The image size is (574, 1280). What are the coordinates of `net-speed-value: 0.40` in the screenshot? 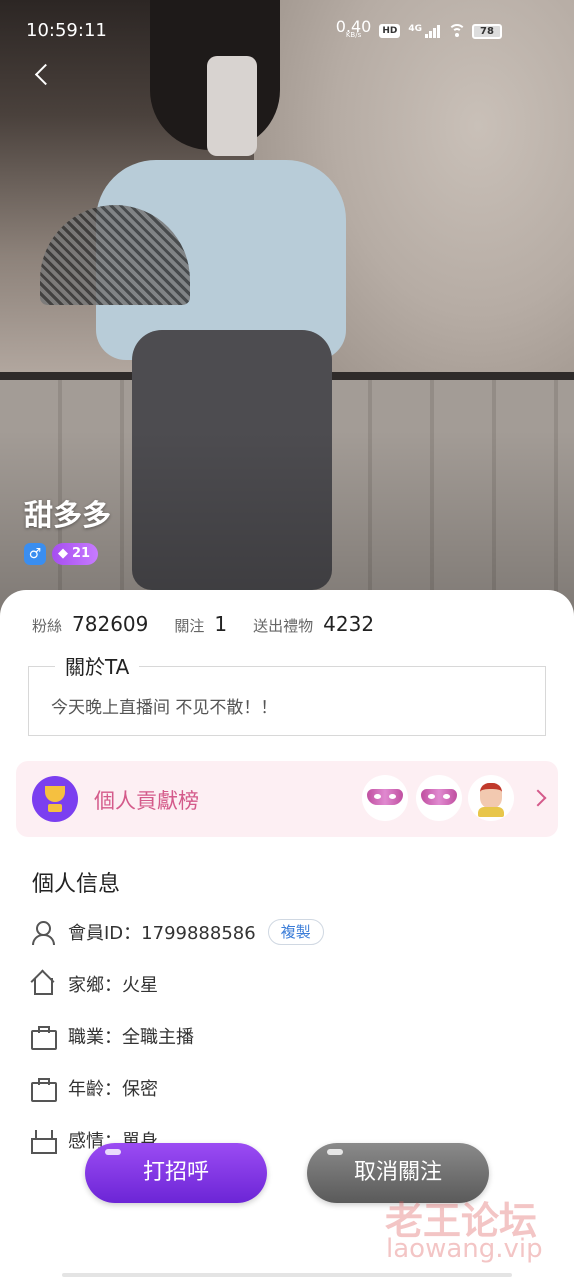 It's located at (353, 26).